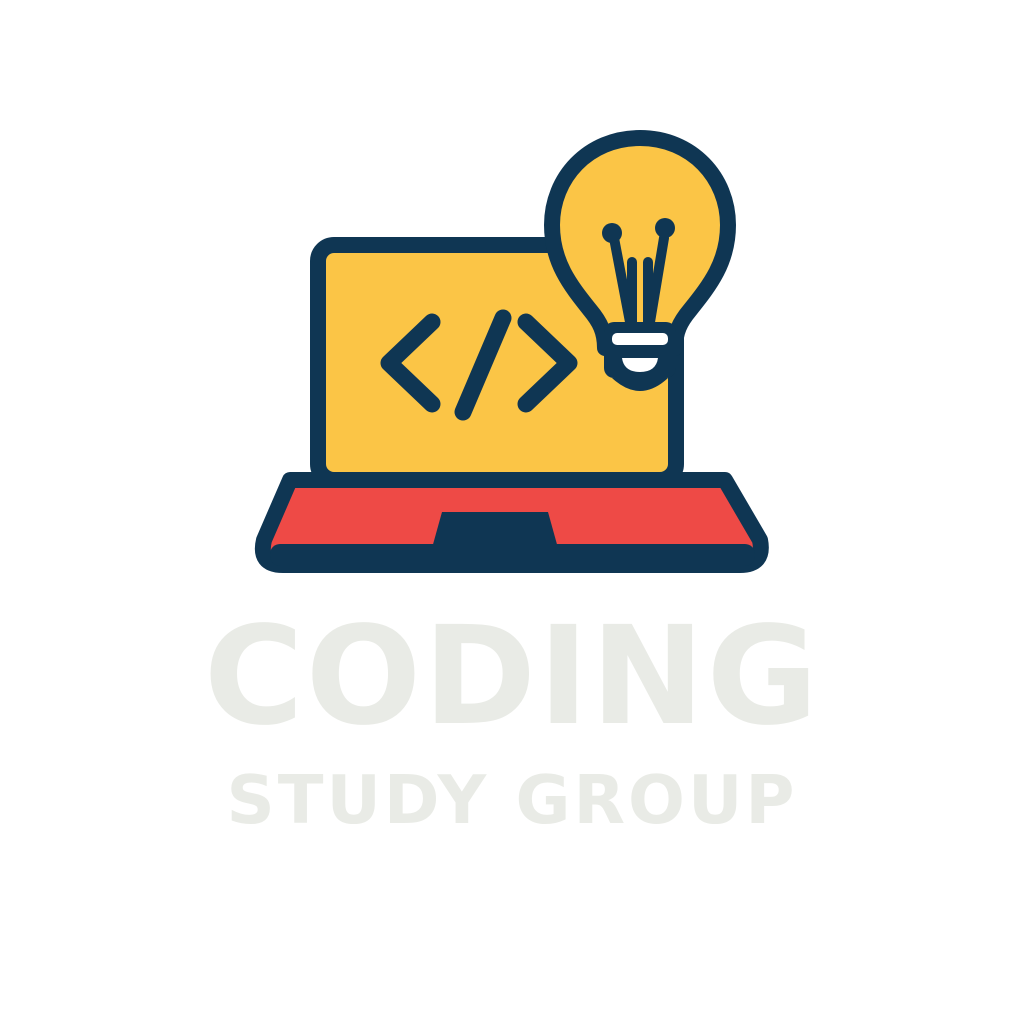 The width and height of the screenshot is (1024, 1024). What do you see at coordinates (512, 555) in the screenshot?
I see `laptop-base-edge` at bounding box center [512, 555].